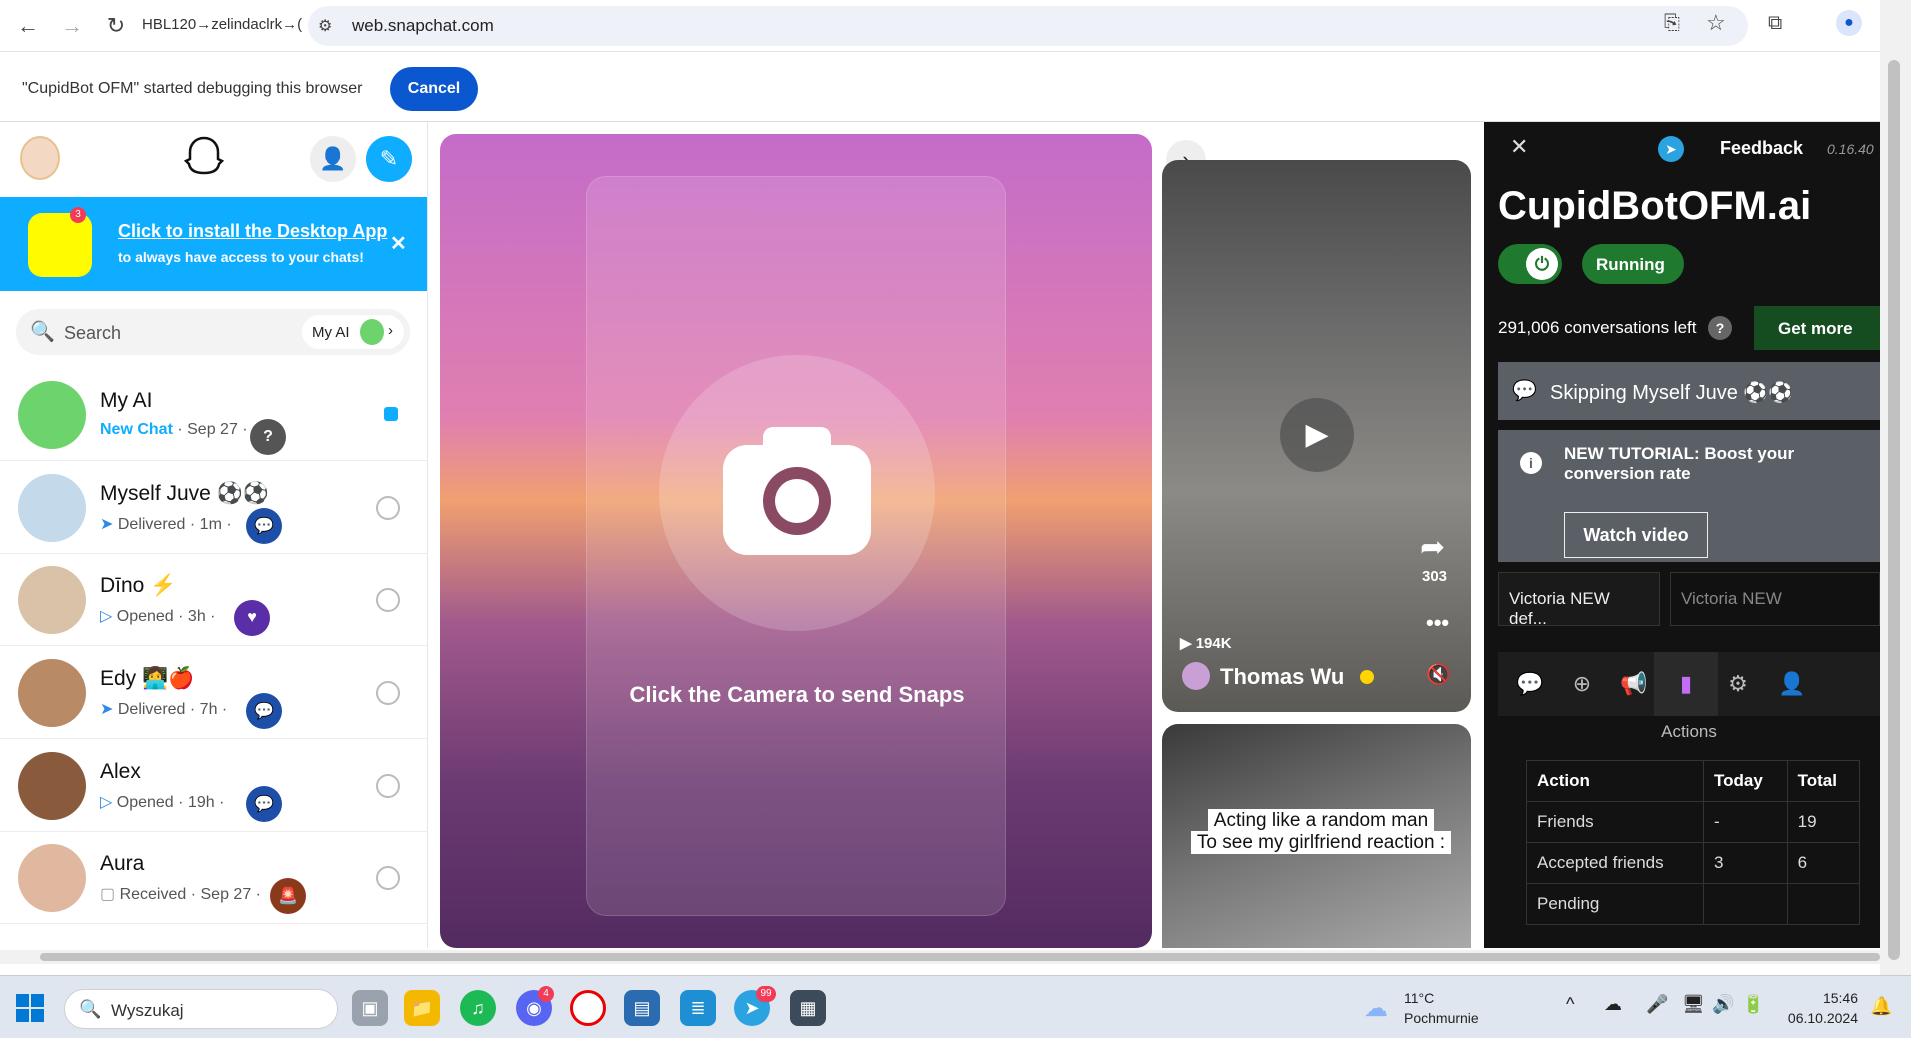 The image size is (1911, 1038). Describe the element at coordinates (1530, 264) in the screenshot. I see `power-toggle: ⏻` at that location.